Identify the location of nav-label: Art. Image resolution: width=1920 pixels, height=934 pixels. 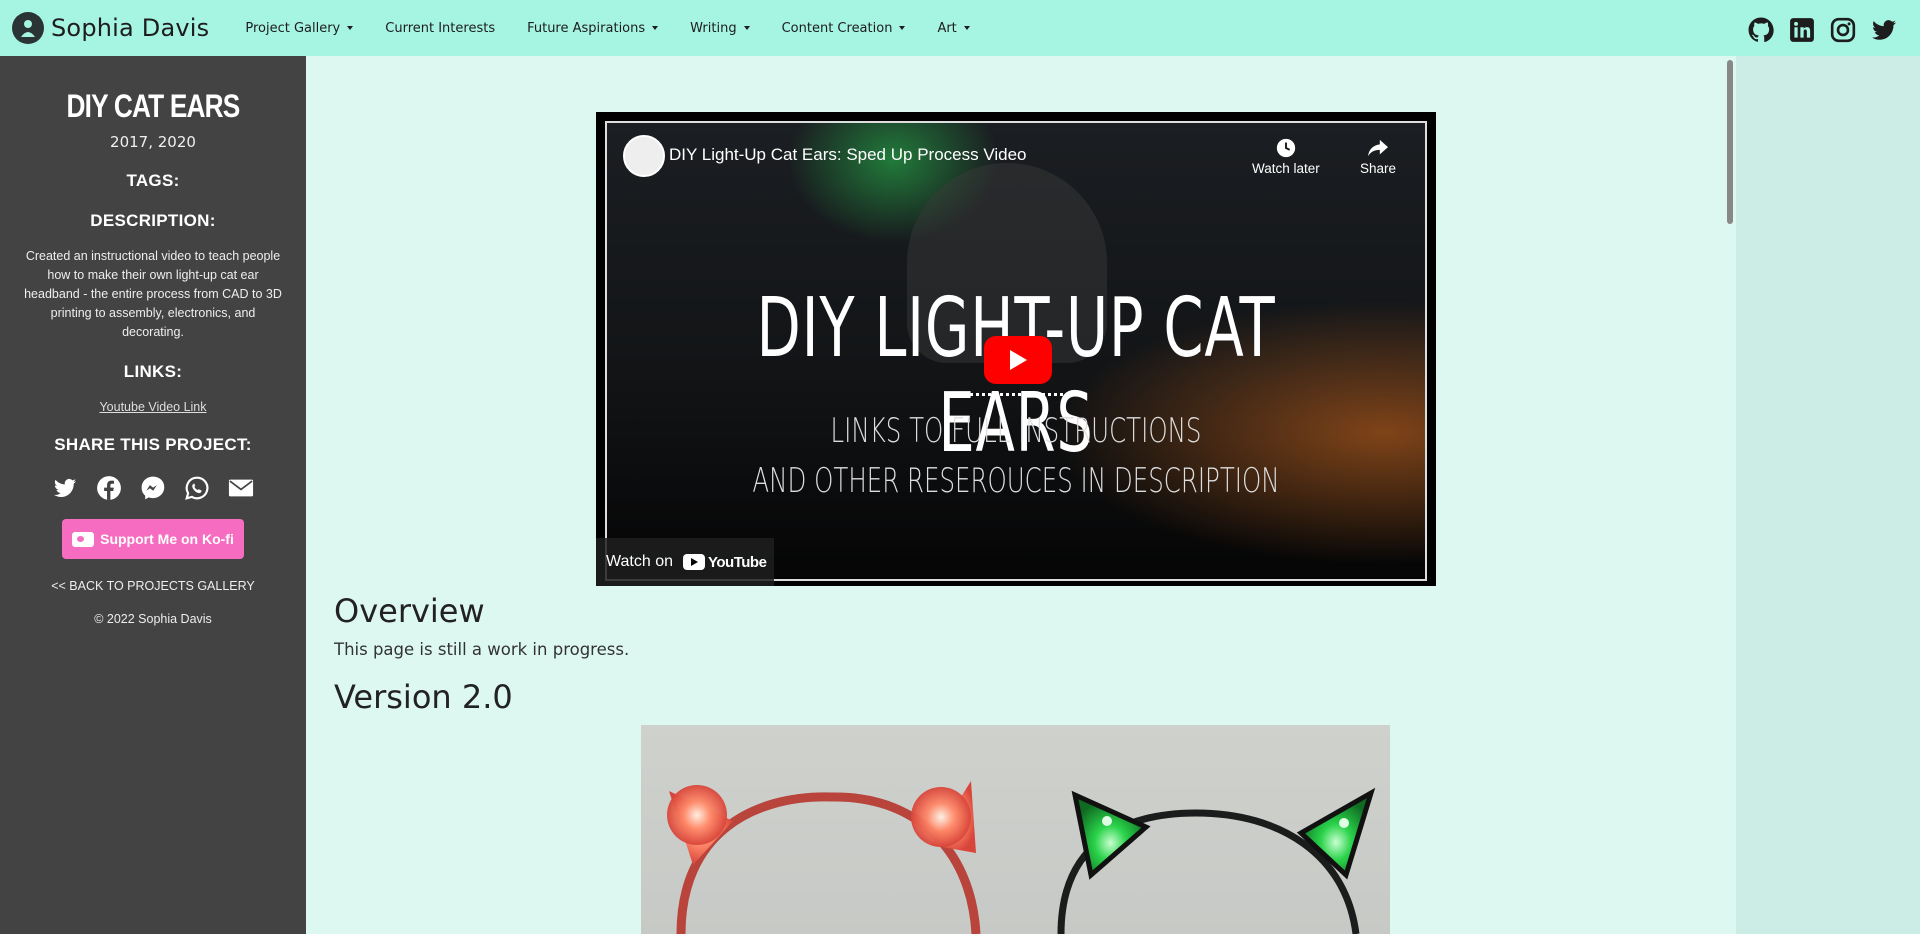
(947, 28).